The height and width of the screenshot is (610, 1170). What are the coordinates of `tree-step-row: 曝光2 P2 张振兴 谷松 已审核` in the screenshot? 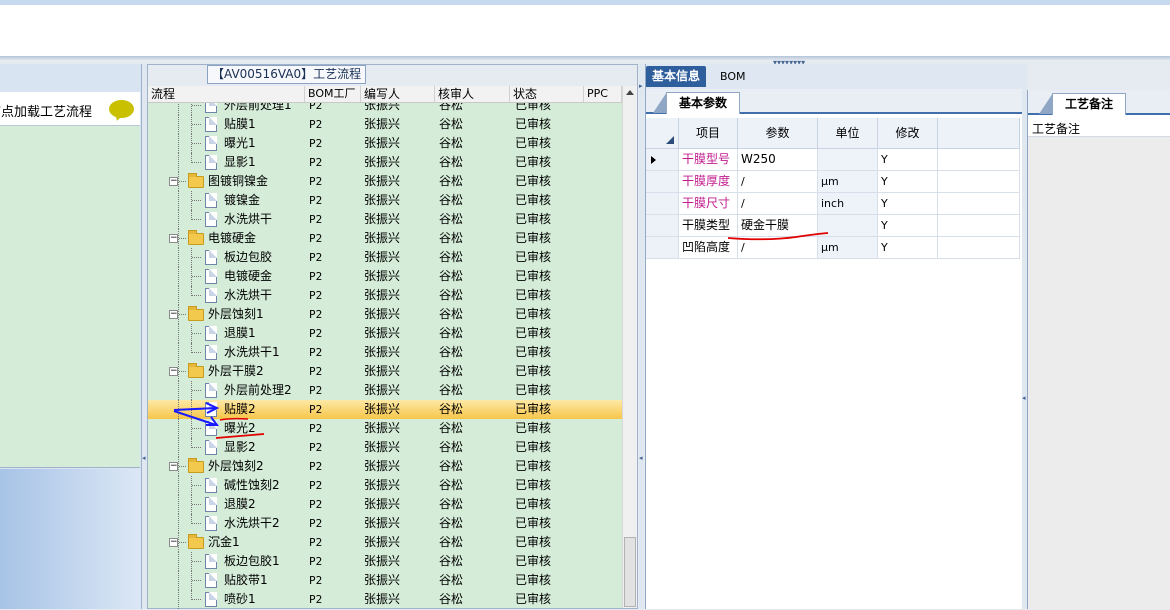 It's located at (385, 428).